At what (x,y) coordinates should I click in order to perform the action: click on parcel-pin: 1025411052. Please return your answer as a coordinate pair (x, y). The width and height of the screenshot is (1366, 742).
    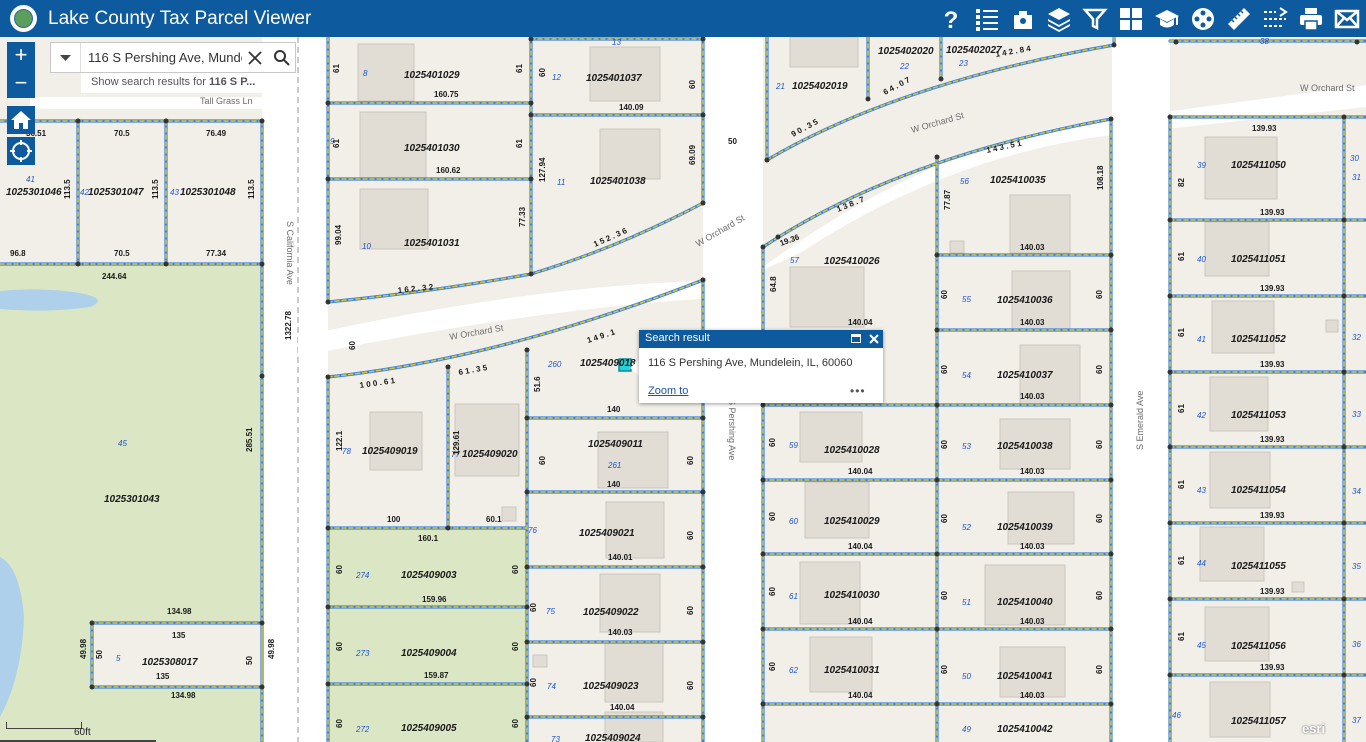
    Looking at the image, I should click on (1258, 339).